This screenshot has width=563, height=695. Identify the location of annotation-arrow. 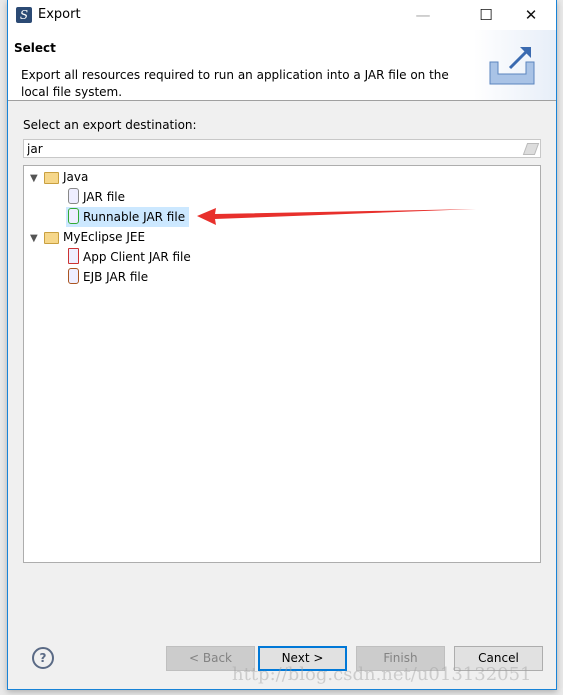
(336, 216).